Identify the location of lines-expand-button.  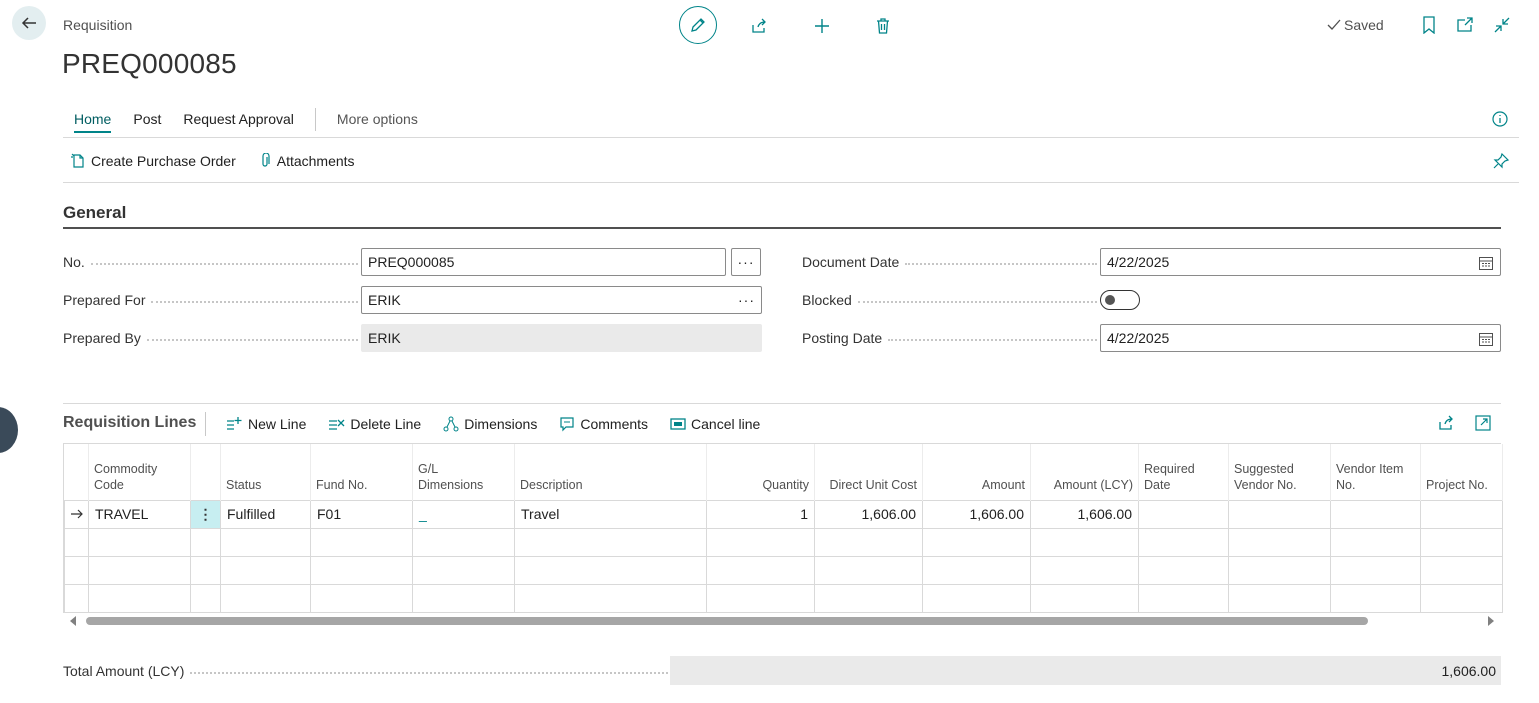
(1483, 423).